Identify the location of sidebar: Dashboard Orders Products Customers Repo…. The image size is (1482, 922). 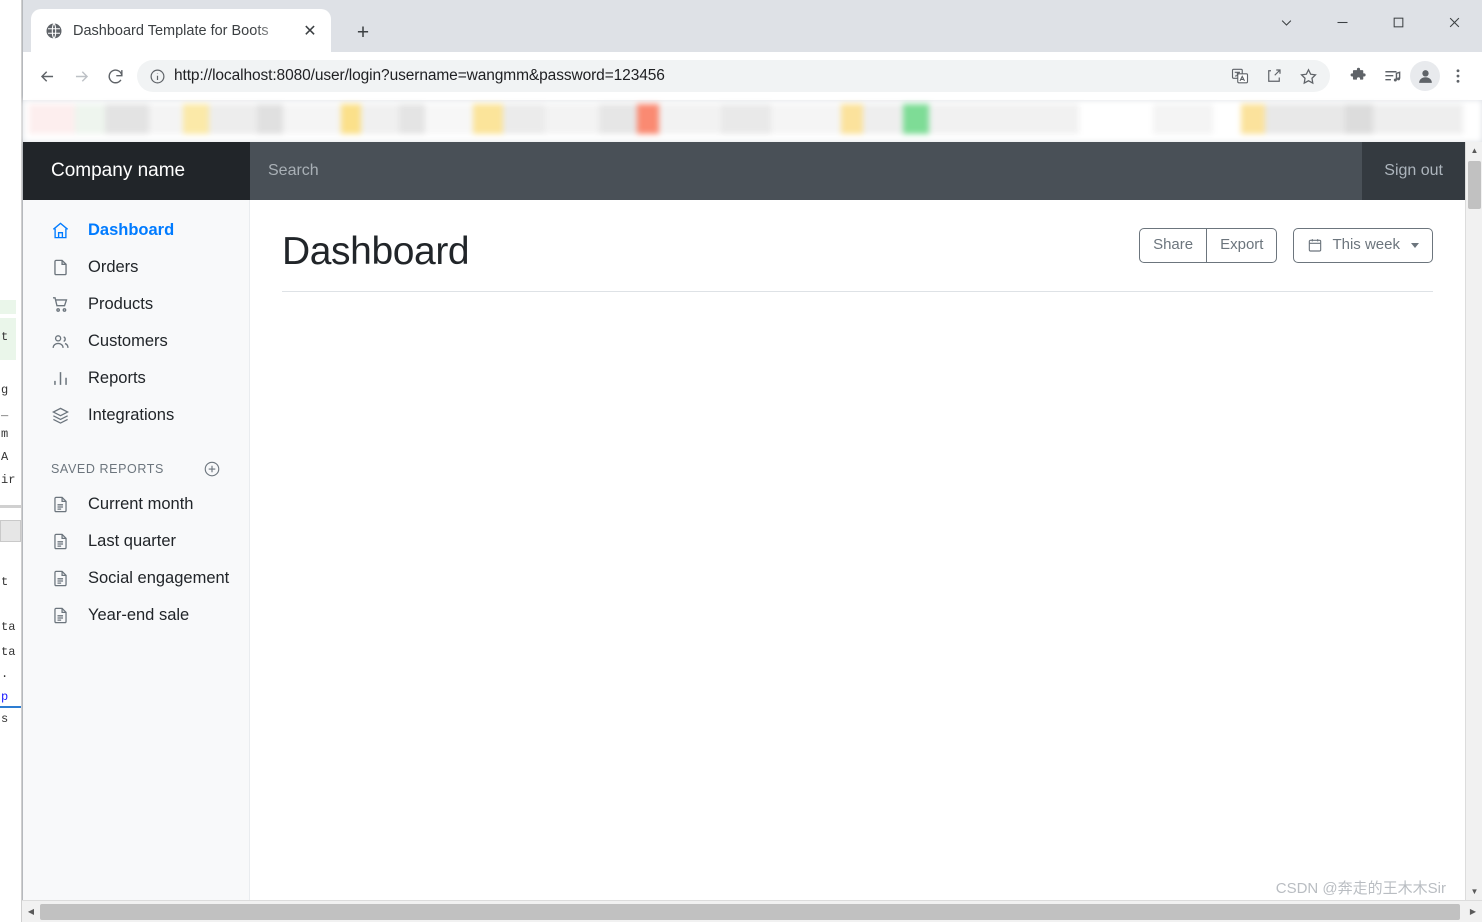
(136, 550).